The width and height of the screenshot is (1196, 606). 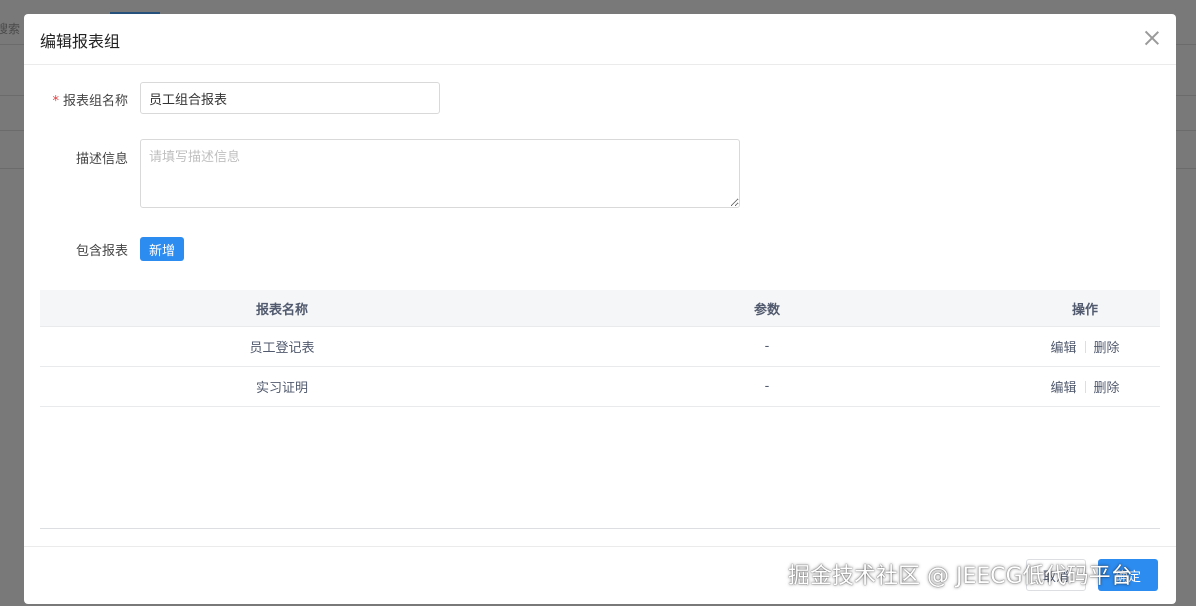 I want to click on table-bottom-border, so click(x=600, y=528).